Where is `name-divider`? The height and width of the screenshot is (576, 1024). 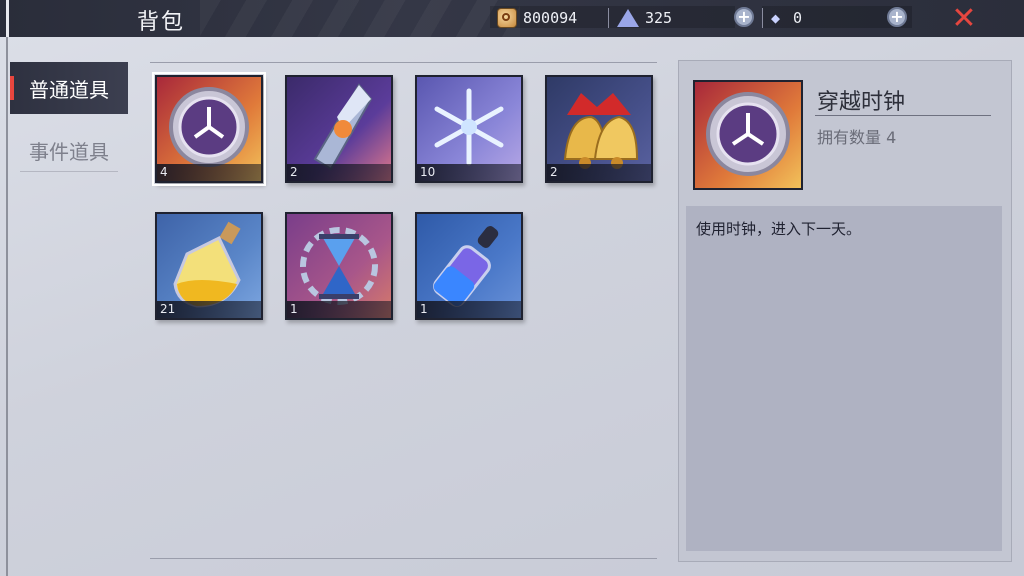 name-divider is located at coordinates (903, 115).